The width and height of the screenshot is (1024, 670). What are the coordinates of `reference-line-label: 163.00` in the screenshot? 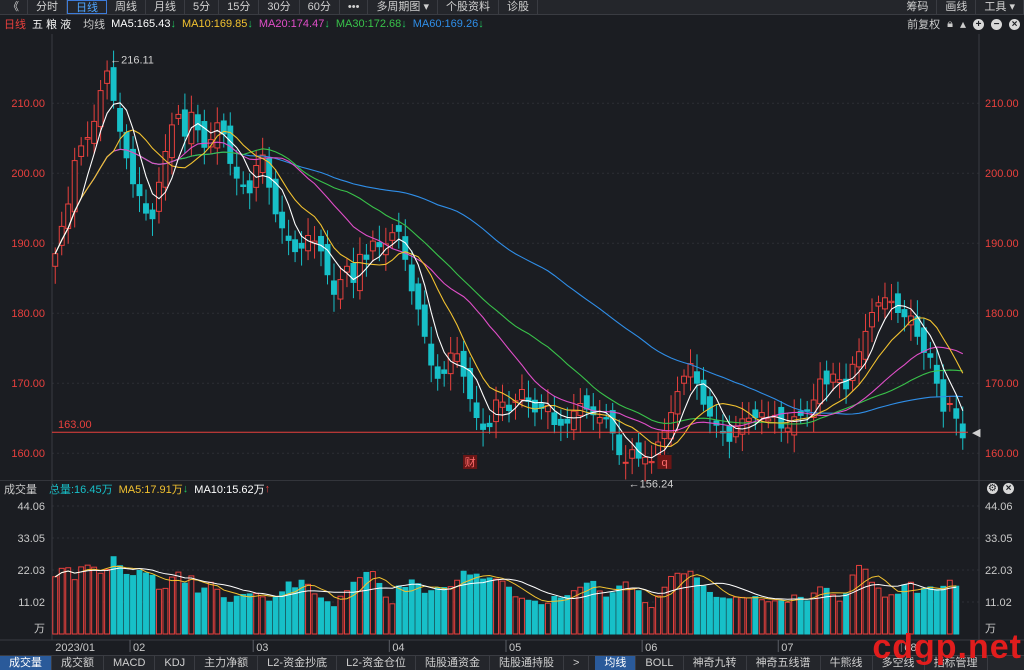 It's located at (75, 425).